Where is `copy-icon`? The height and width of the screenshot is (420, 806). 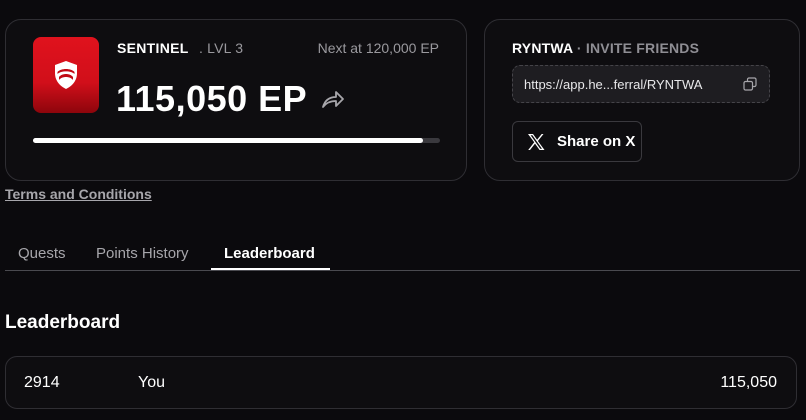 copy-icon is located at coordinates (750, 84).